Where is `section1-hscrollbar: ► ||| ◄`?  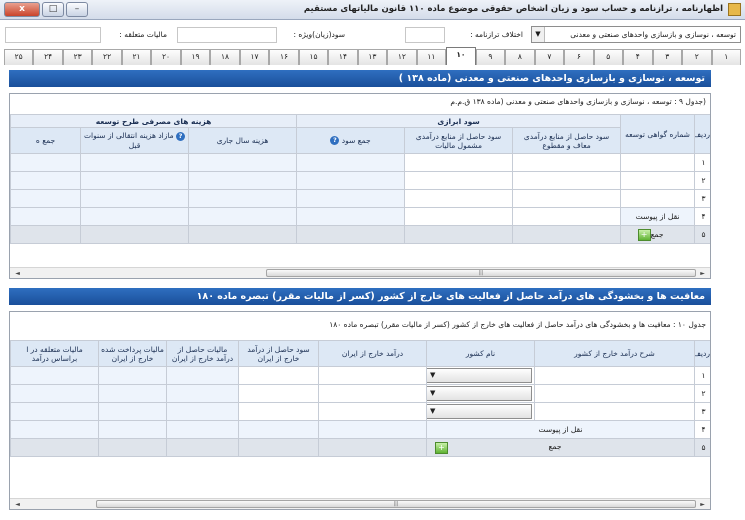 section1-hscrollbar: ► ||| ◄ is located at coordinates (360, 272).